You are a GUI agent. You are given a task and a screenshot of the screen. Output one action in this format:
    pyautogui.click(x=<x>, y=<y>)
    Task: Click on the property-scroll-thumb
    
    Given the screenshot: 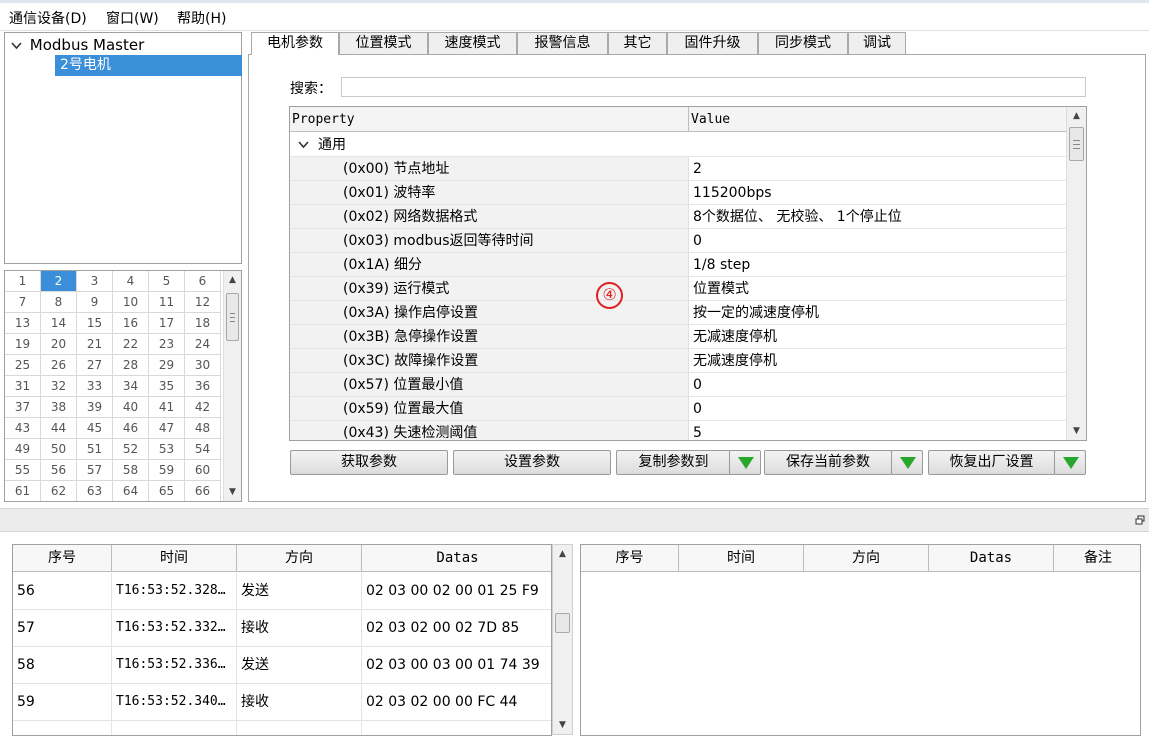 What is the action you would take?
    pyautogui.click(x=1076, y=144)
    